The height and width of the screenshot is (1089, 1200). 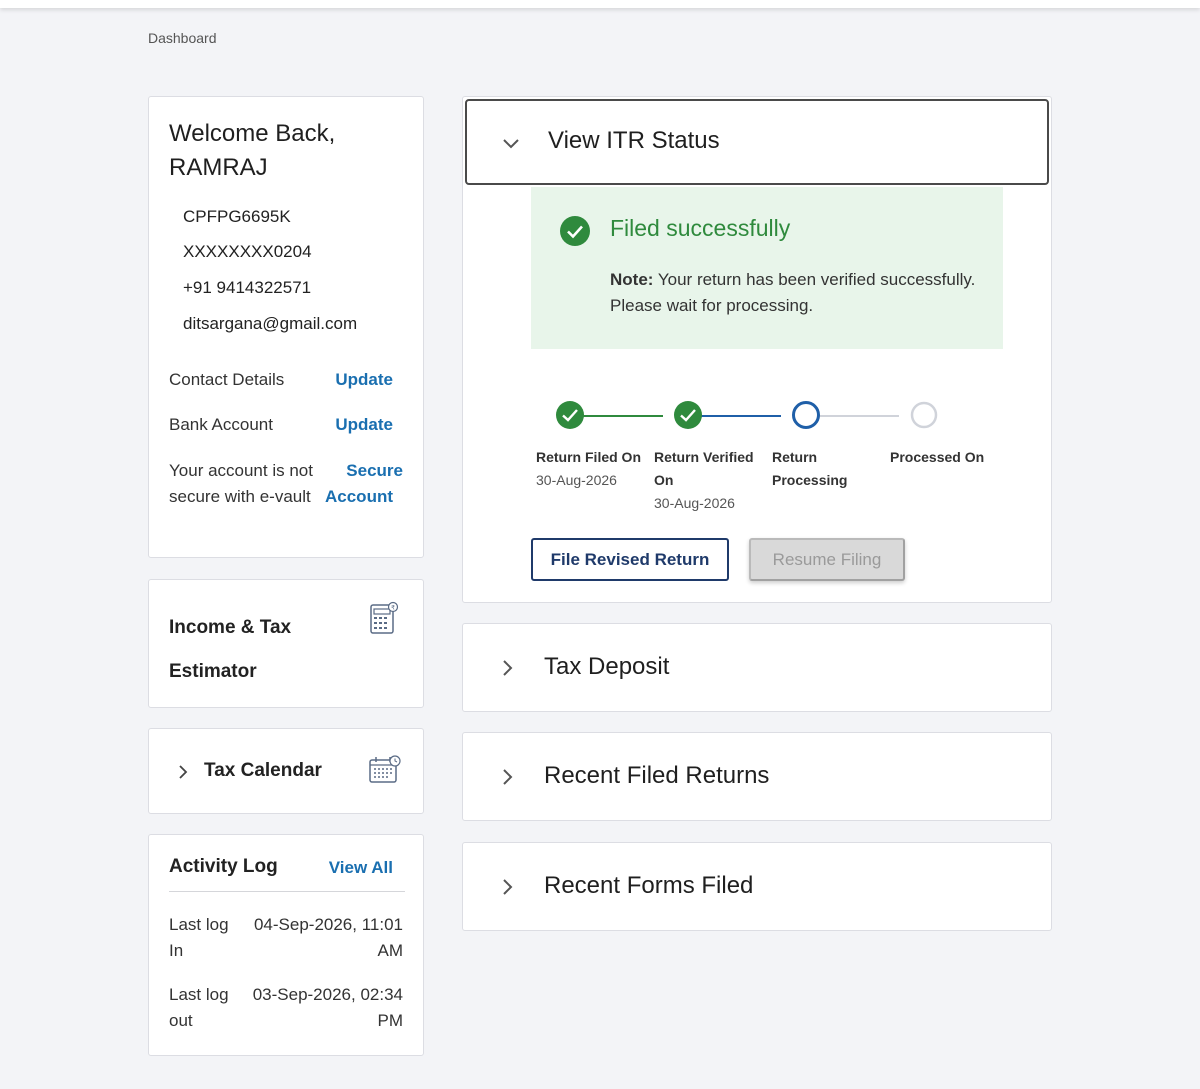 I want to click on top-bar, so click(x=600, y=4).